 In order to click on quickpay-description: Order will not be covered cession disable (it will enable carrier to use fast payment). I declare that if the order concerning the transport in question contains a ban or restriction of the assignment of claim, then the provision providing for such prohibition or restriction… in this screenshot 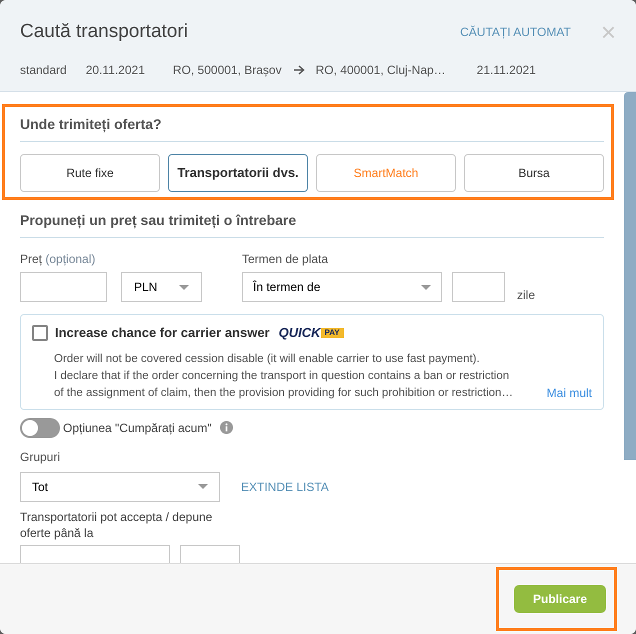, I will do `click(284, 376)`.